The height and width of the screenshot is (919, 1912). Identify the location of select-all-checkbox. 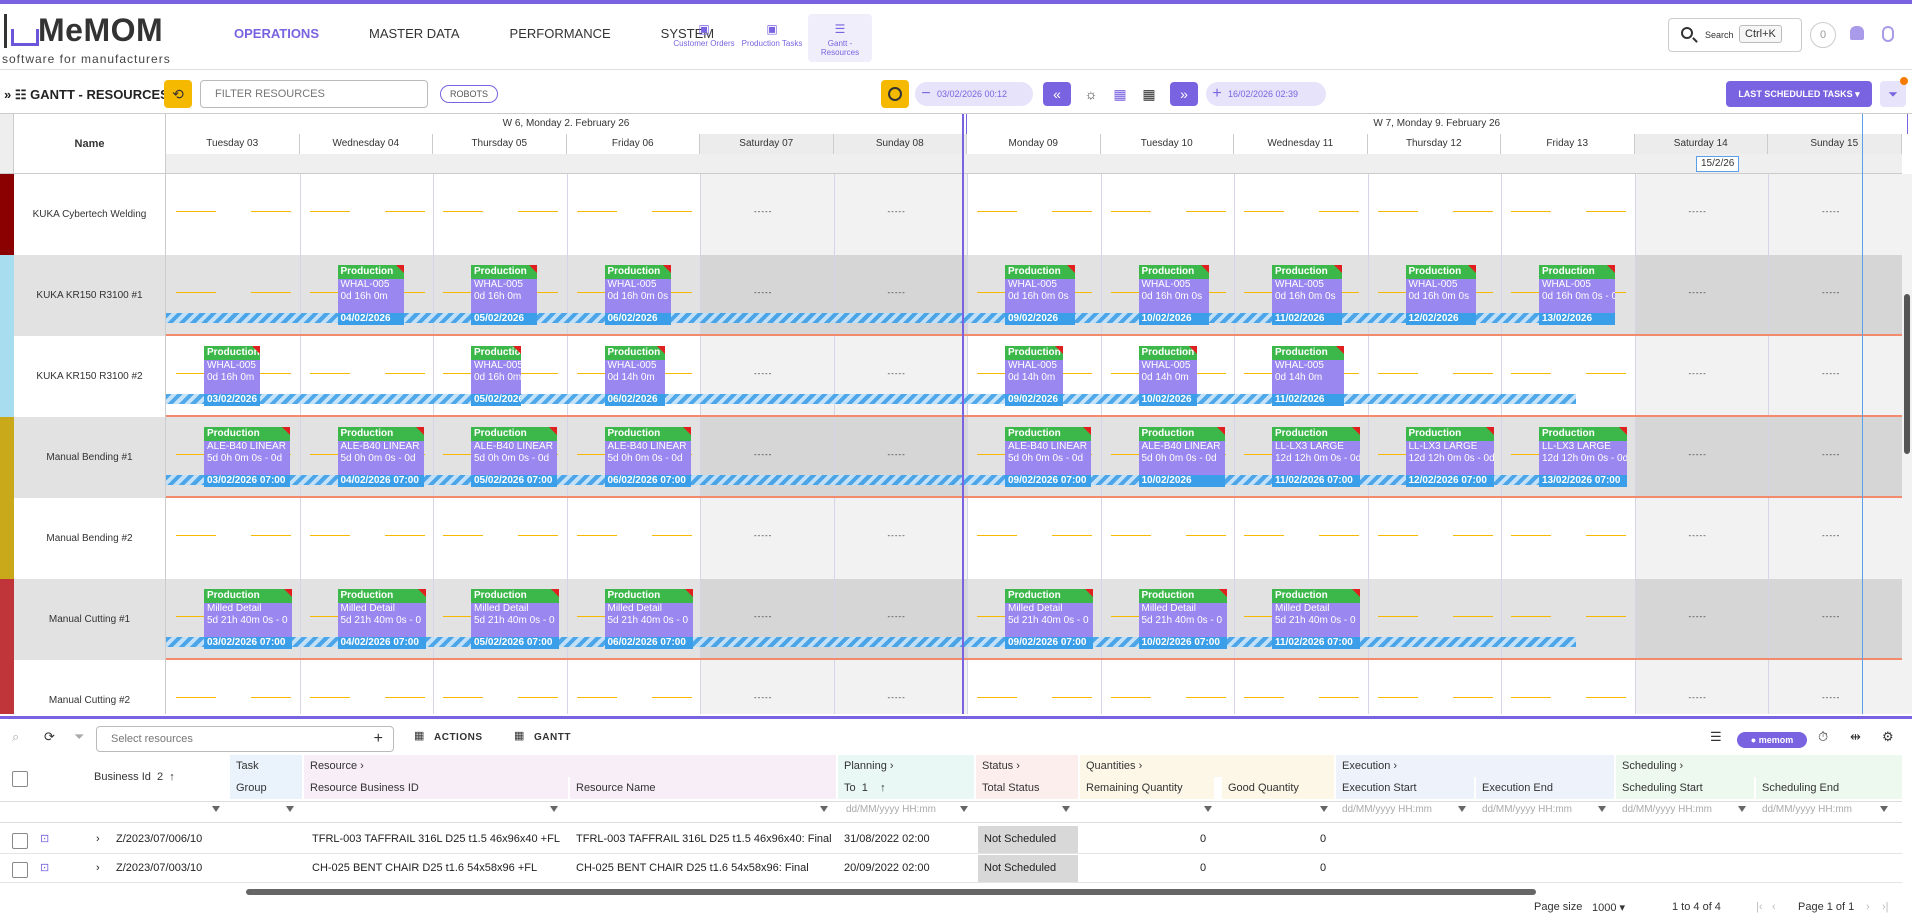
(20, 779).